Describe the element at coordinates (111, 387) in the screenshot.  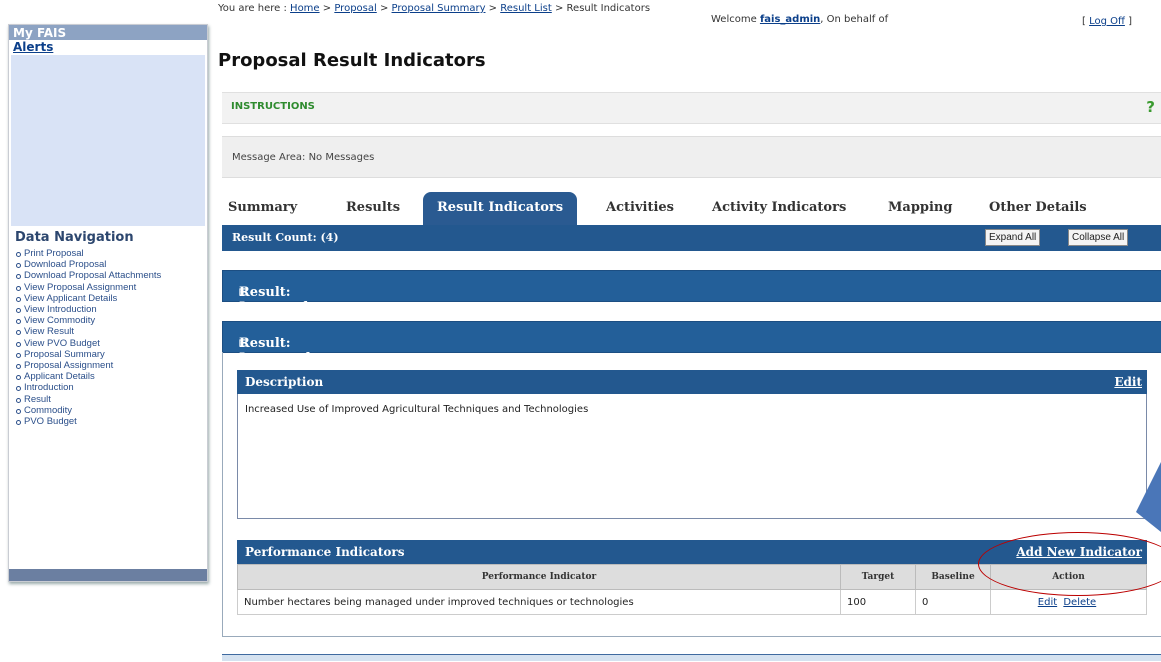
I see `nav-item-introduction: Introduction` at that location.